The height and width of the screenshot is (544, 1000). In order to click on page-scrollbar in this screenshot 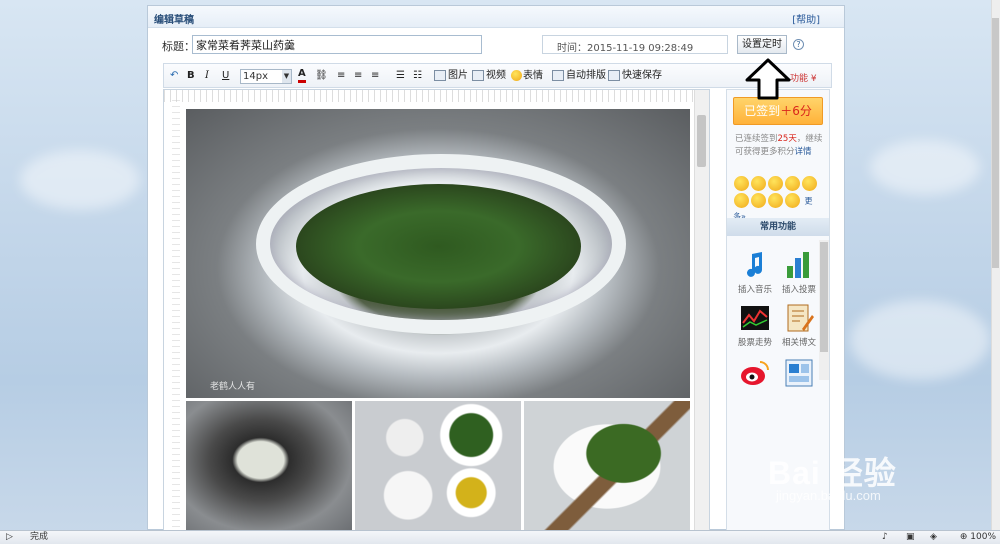, I will do `click(995, 265)`.